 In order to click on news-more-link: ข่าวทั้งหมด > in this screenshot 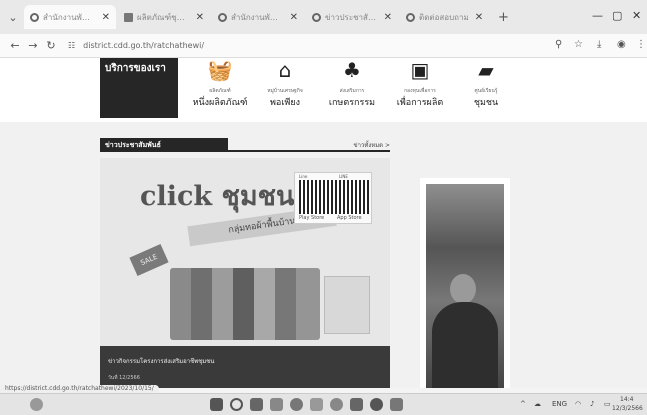, I will do `click(372, 145)`.